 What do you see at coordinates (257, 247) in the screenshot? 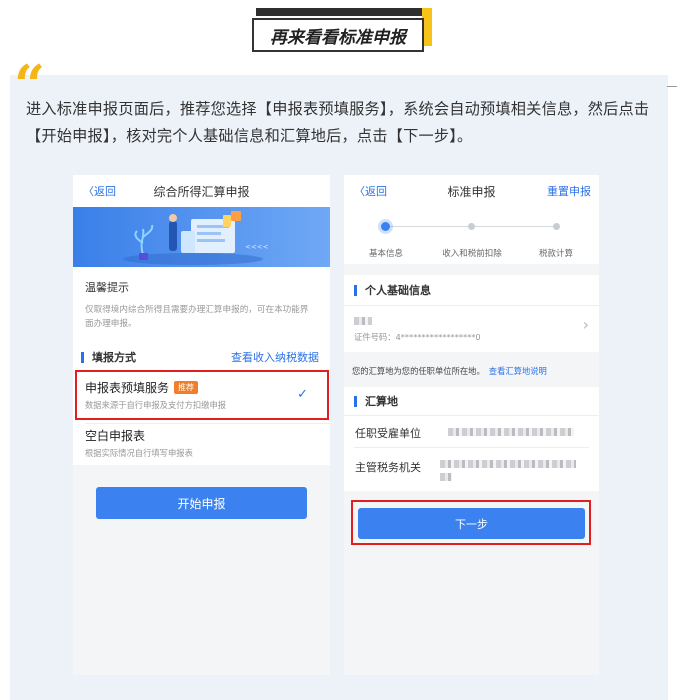
I see `banner-text: <<<<` at bounding box center [257, 247].